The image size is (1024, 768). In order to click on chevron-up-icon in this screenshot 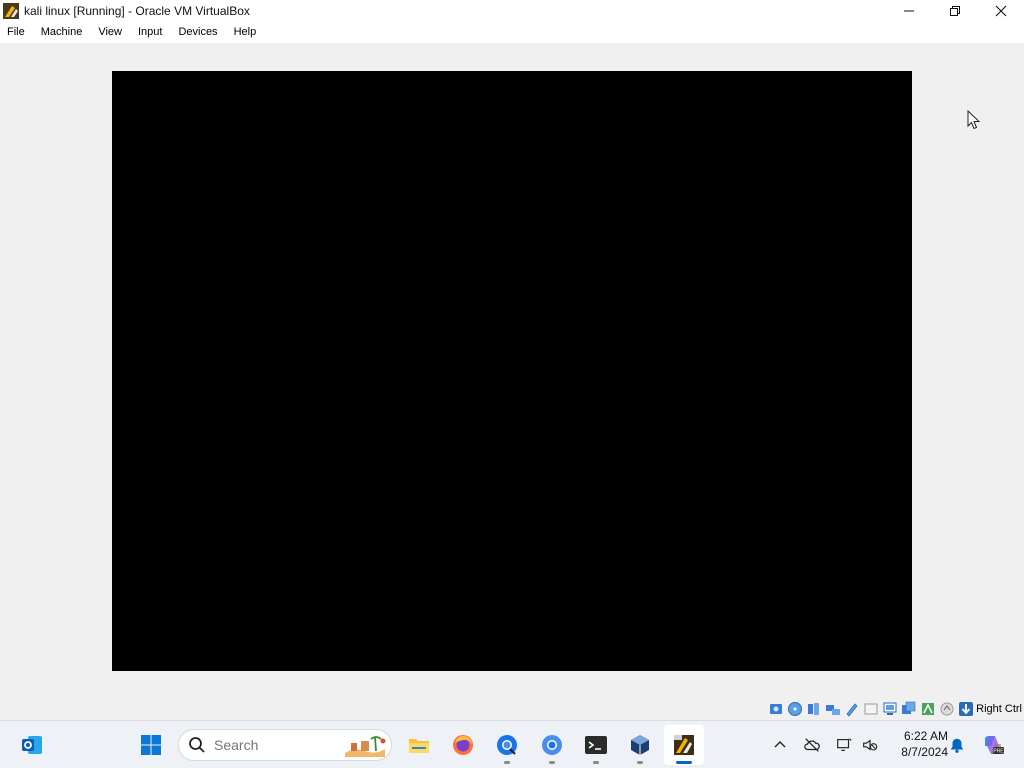, I will do `click(780, 744)`.